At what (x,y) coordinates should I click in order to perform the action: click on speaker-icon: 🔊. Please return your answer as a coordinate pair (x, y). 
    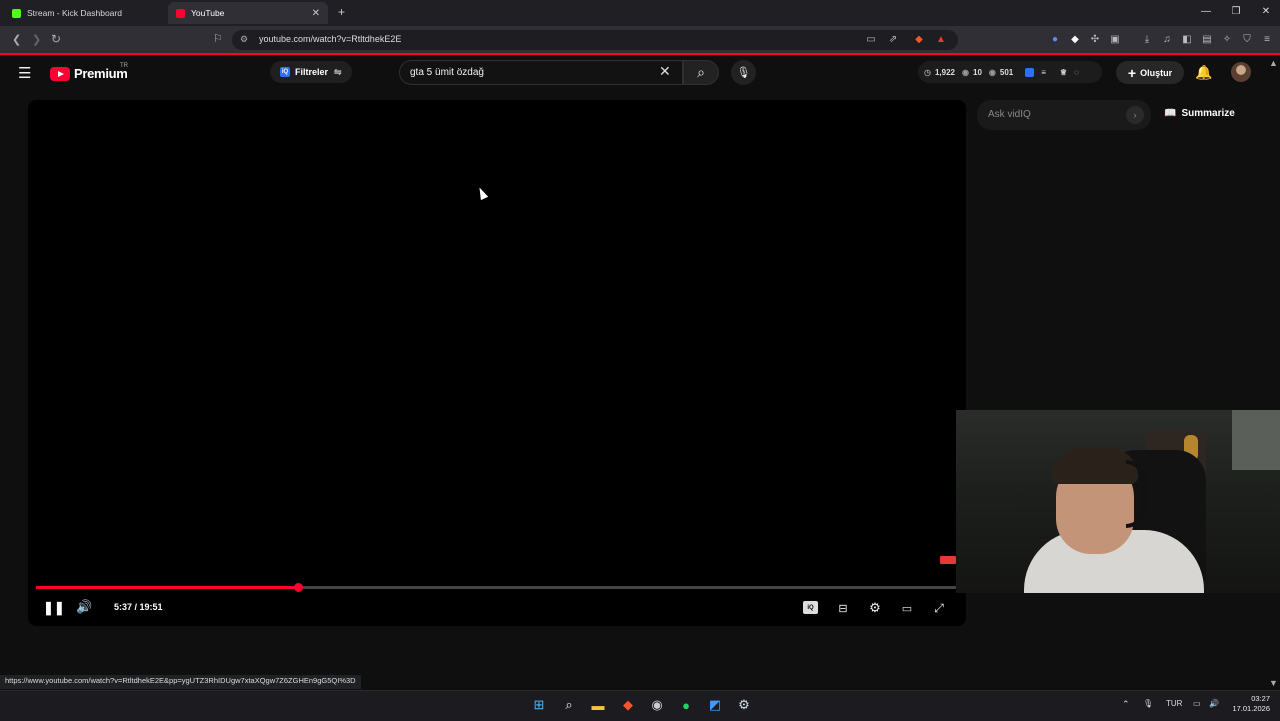
    Looking at the image, I should click on (1214, 703).